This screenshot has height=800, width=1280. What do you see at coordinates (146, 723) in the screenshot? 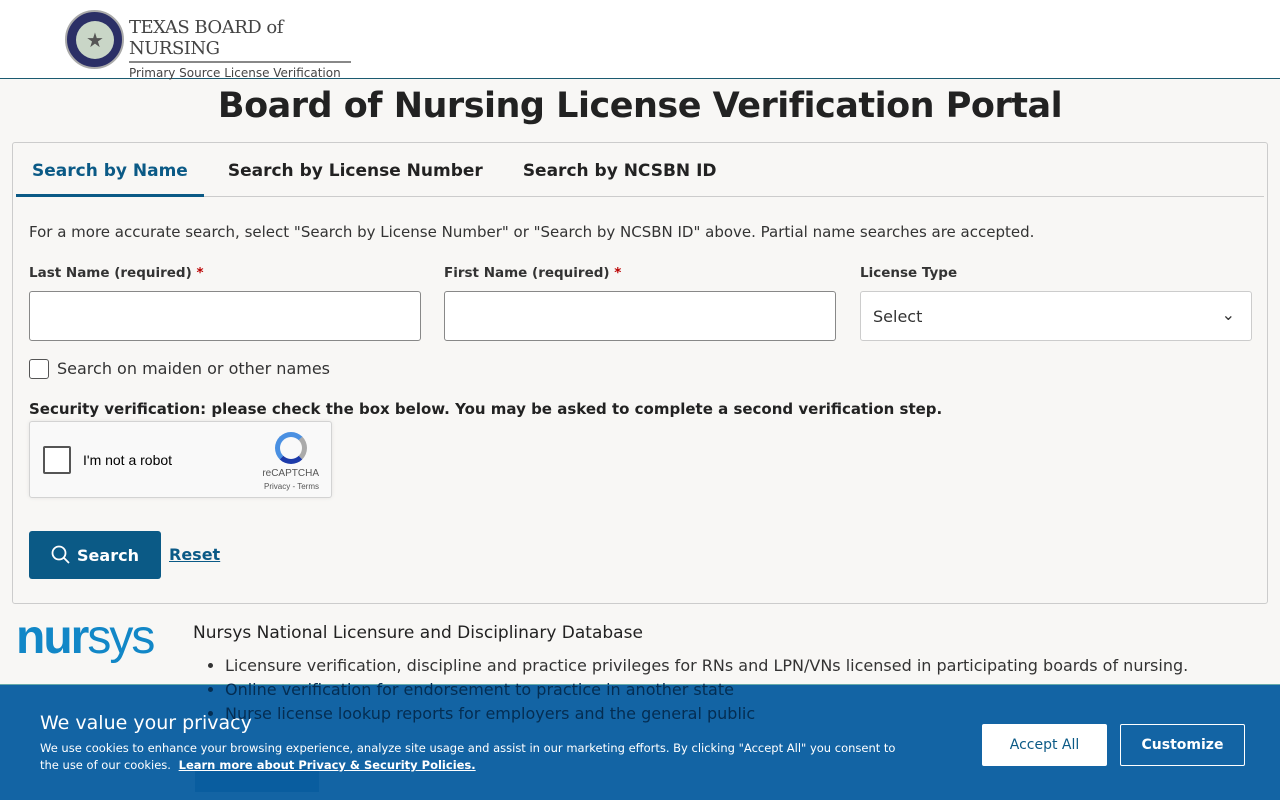
I see `cookie-title: We value your privacy` at bounding box center [146, 723].